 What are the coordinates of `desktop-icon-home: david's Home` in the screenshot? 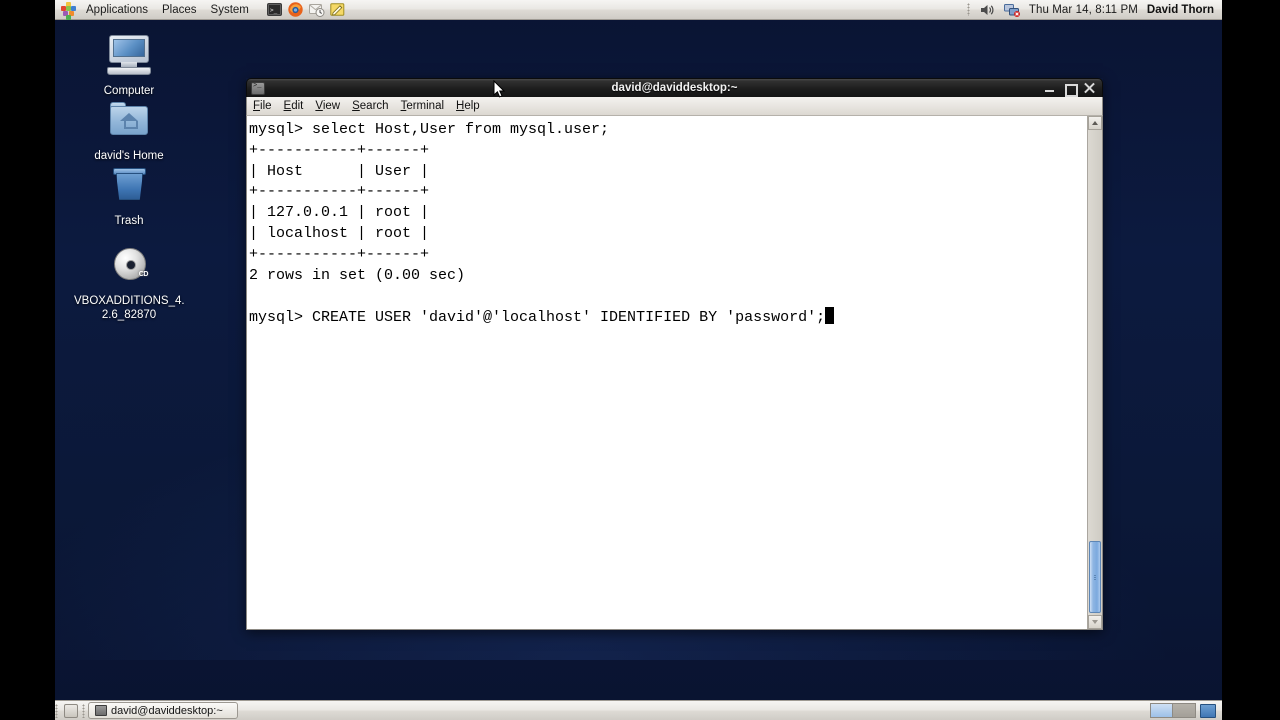 It's located at (129, 130).